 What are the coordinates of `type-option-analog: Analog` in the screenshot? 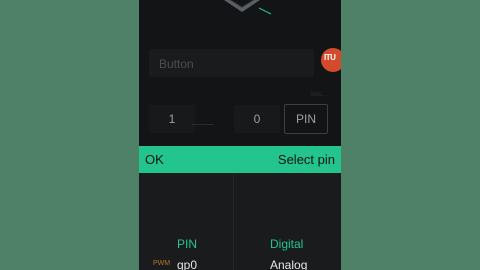 It's located at (288, 264).